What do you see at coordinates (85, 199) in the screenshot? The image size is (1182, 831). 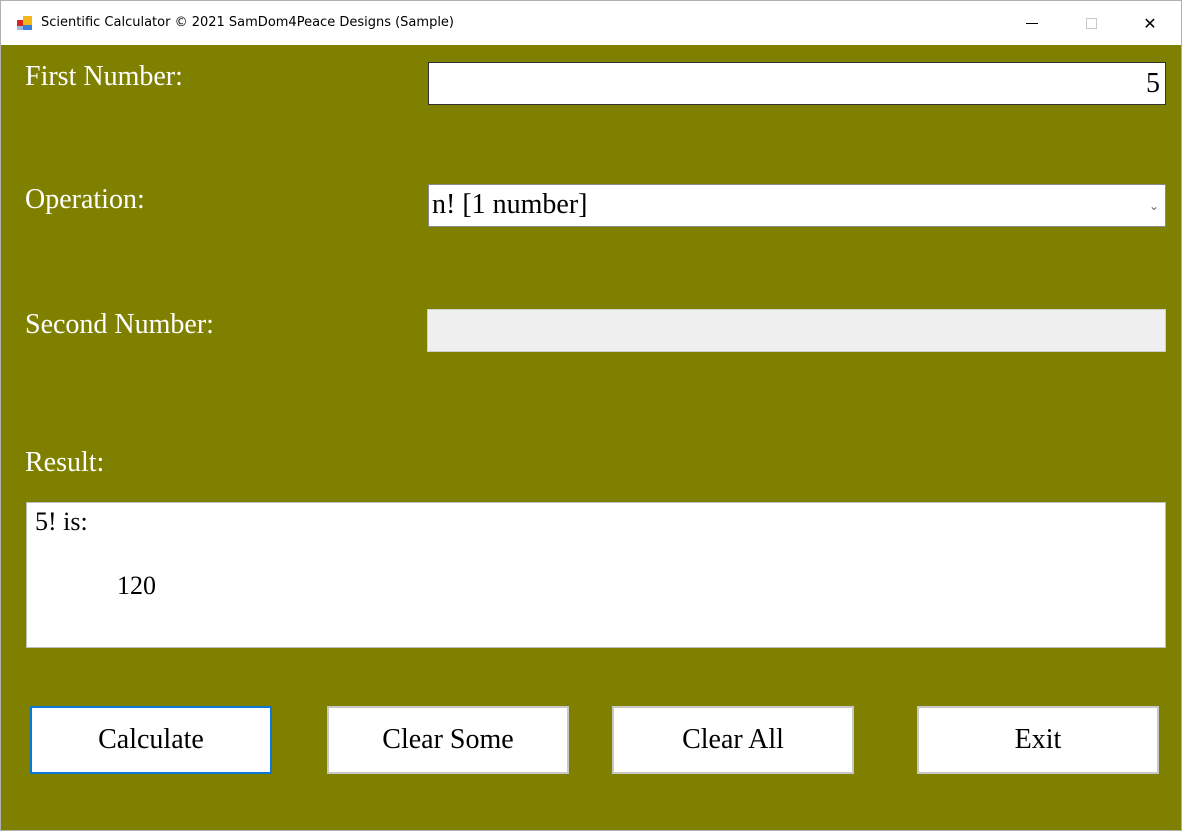 I see `operation-label: Operation:` at bounding box center [85, 199].